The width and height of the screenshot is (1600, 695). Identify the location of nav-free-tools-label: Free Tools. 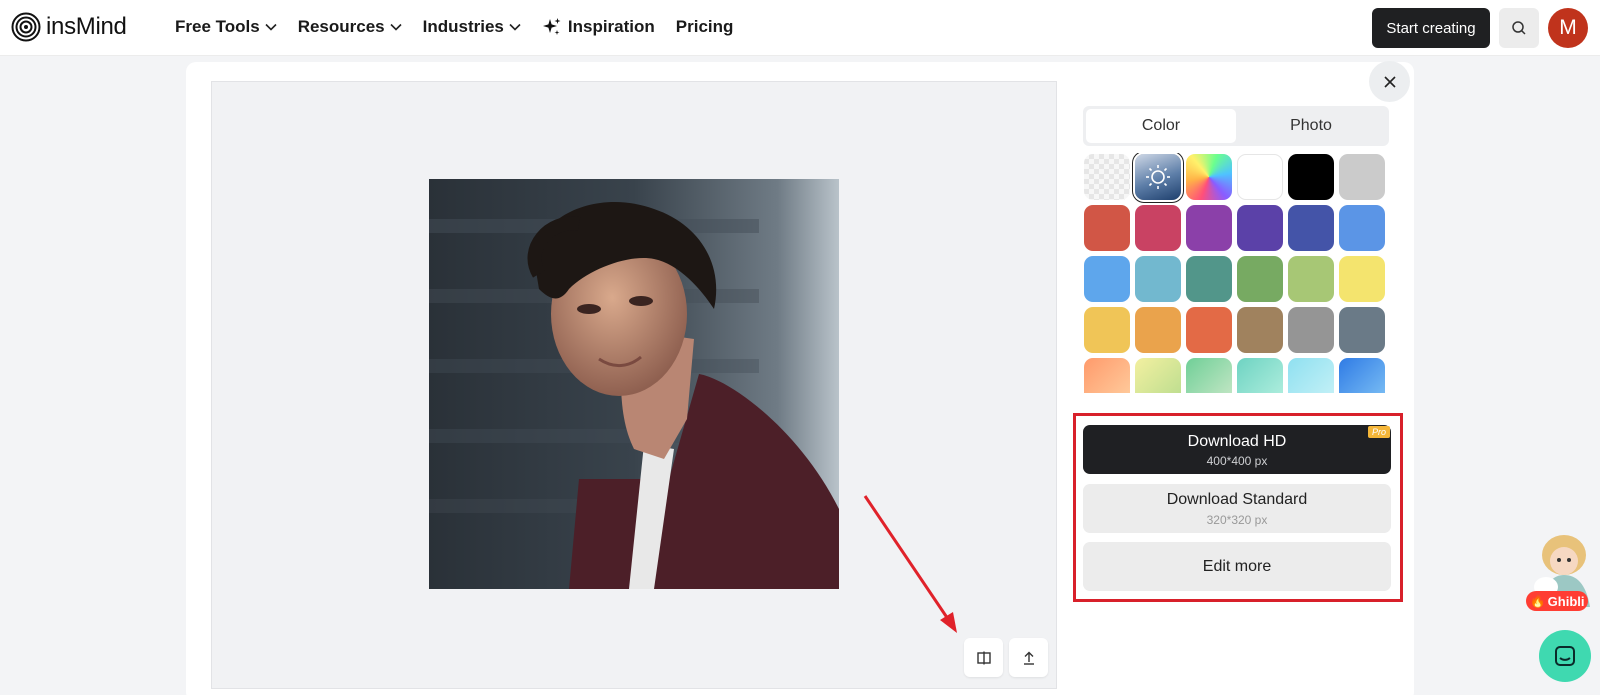
(217, 26).